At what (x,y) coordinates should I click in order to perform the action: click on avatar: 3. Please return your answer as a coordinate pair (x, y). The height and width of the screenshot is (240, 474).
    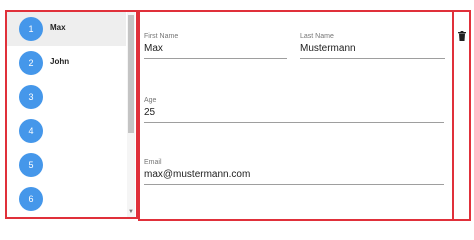
    Looking at the image, I should click on (31, 97).